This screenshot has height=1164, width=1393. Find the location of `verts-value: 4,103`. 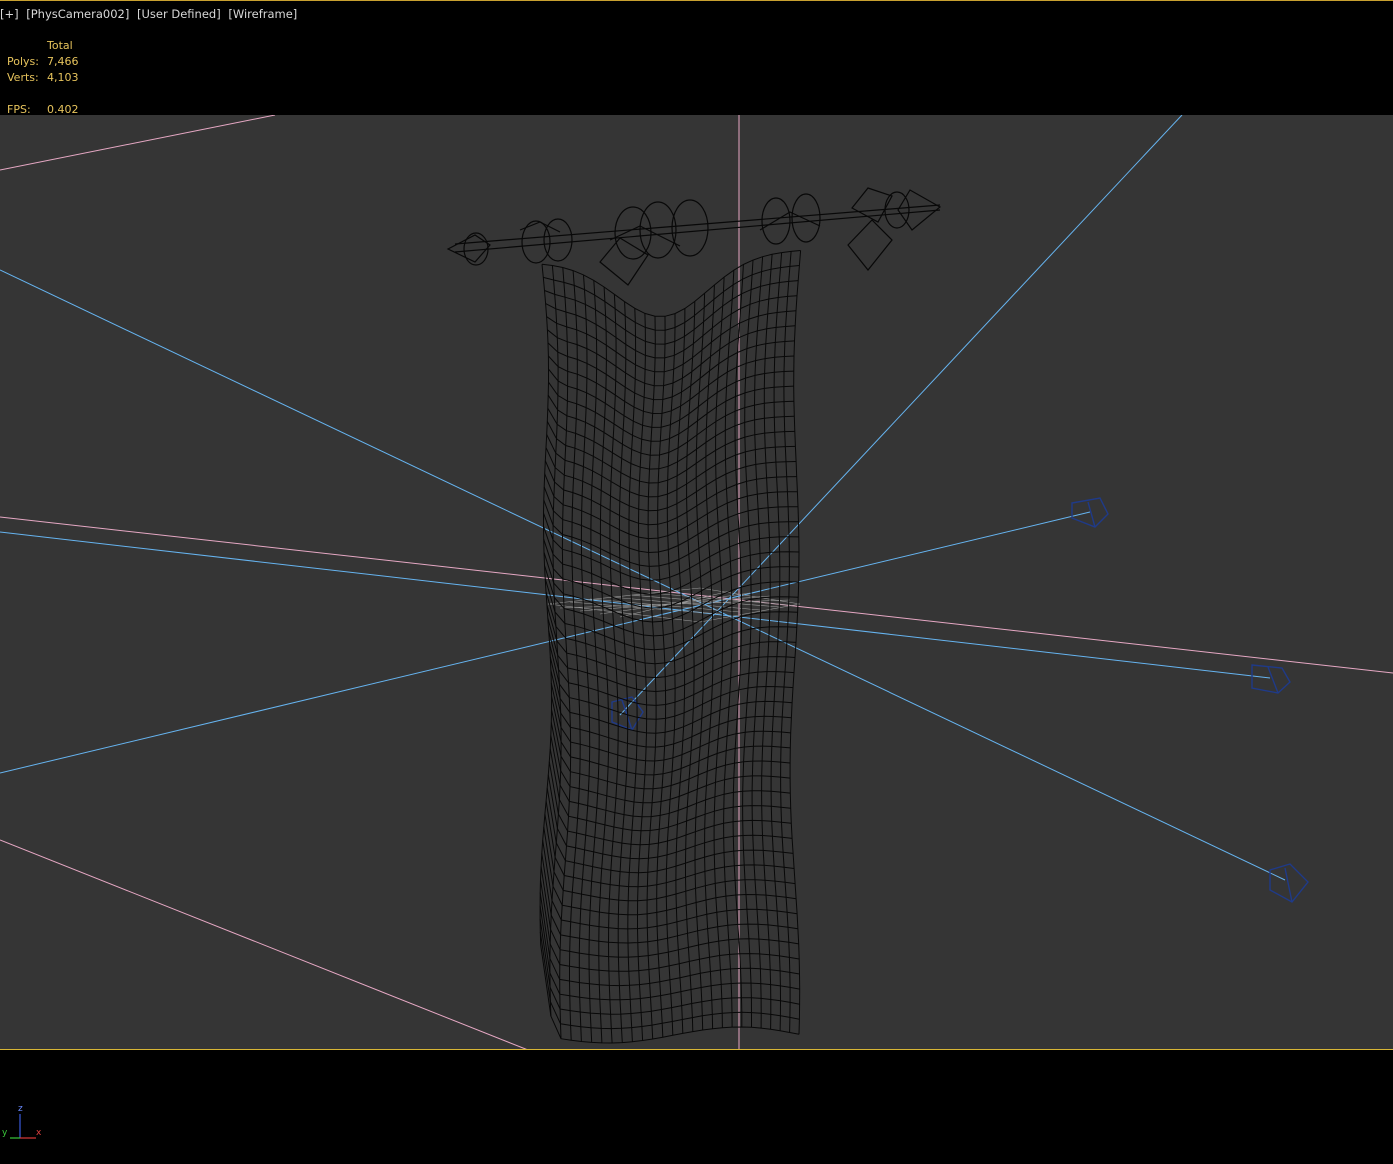

verts-value: 4,103 is located at coordinates (63, 77).